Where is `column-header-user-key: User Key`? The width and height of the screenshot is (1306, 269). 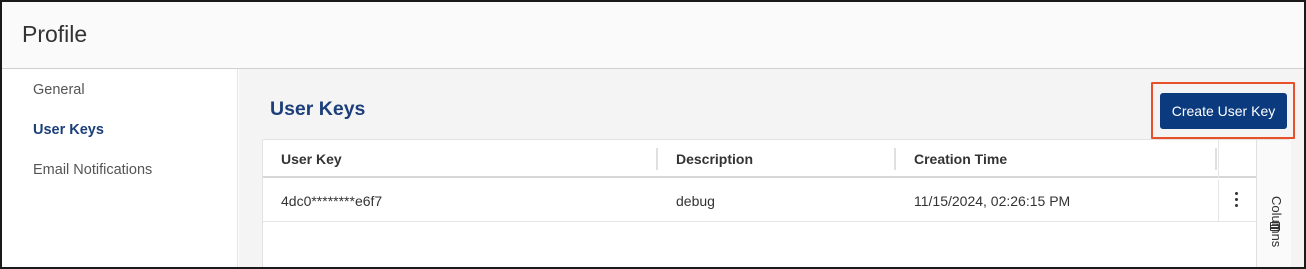
column-header-user-key: User Key is located at coordinates (311, 159).